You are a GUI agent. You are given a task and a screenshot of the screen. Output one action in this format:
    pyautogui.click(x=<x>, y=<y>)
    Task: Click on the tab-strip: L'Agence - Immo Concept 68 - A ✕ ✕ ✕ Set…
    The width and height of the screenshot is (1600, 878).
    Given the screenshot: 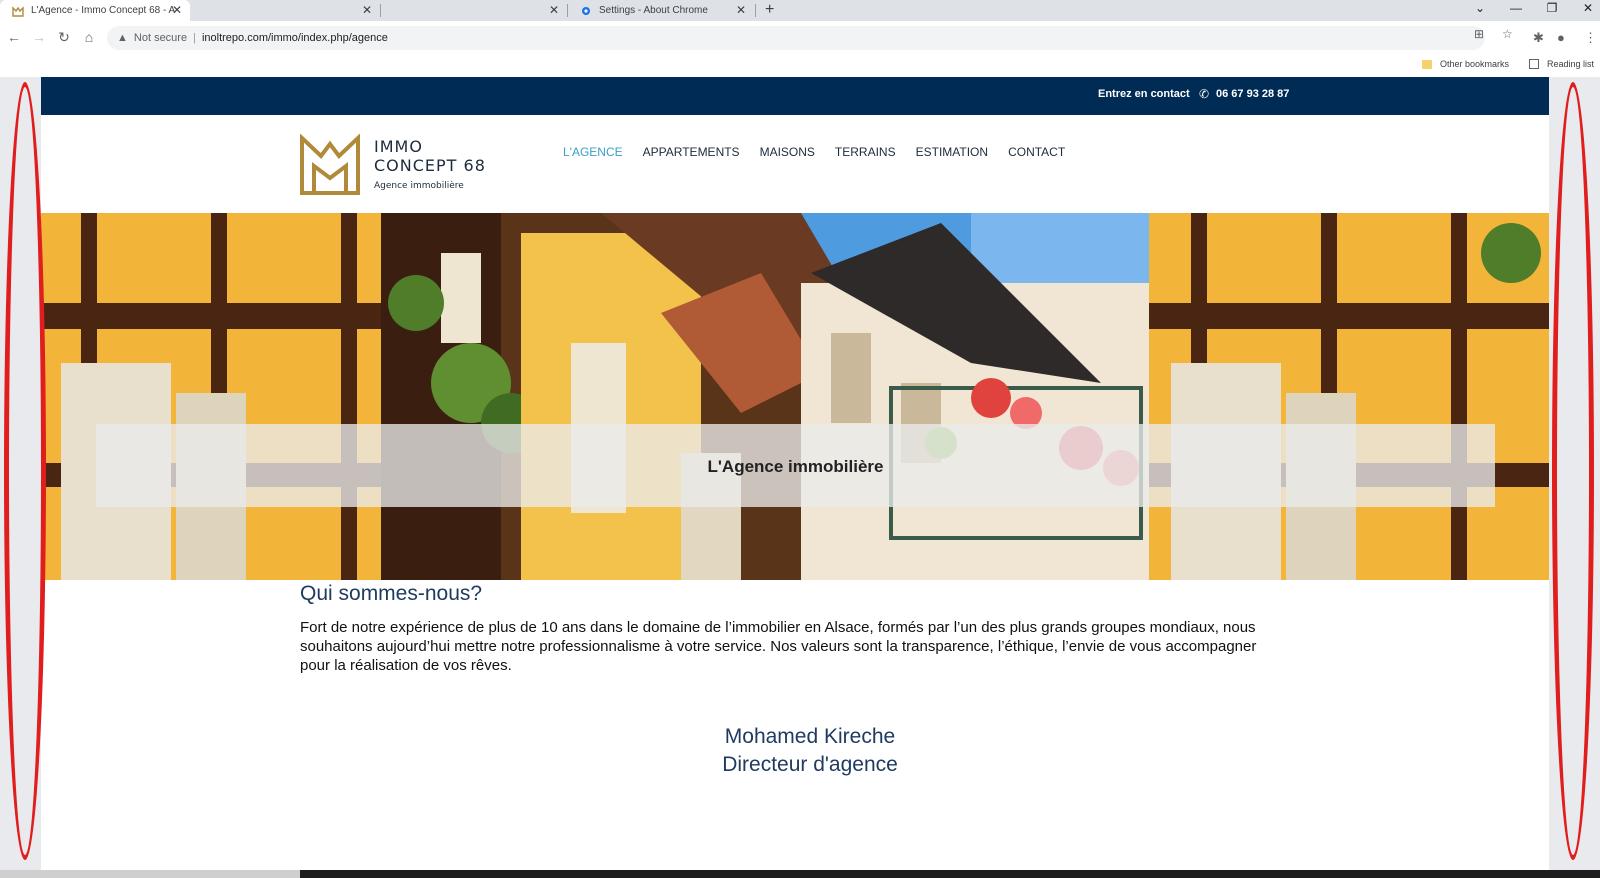 What is the action you would take?
    pyautogui.click(x=800, y=10)
    